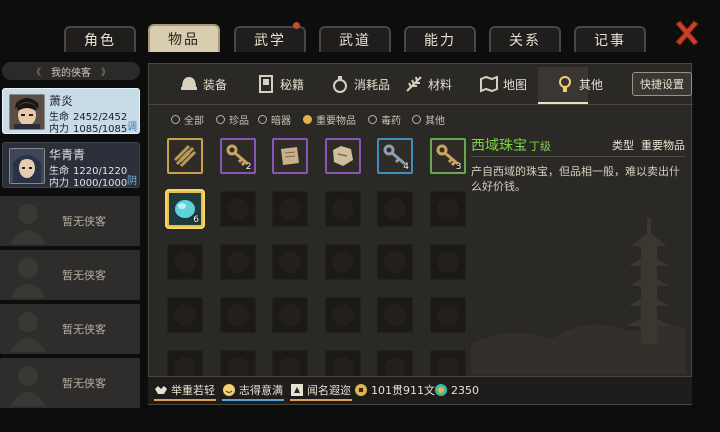 The height and width of the screenshot is (432, 720). I want to click on category-label: 秘籍, so click(292, 84).